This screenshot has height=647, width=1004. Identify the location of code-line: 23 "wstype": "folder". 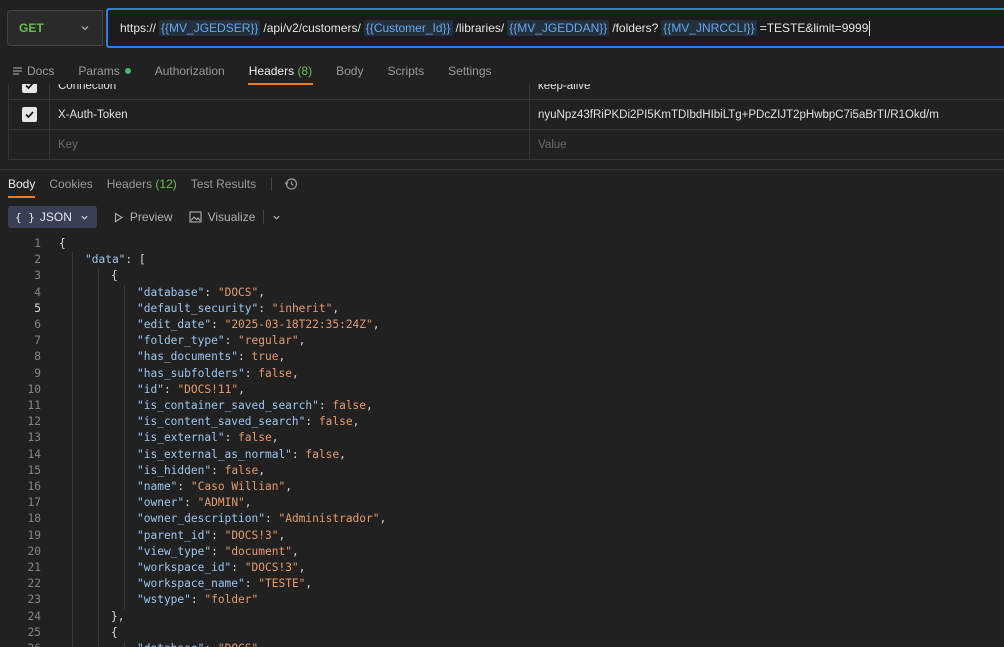
(502, 600).